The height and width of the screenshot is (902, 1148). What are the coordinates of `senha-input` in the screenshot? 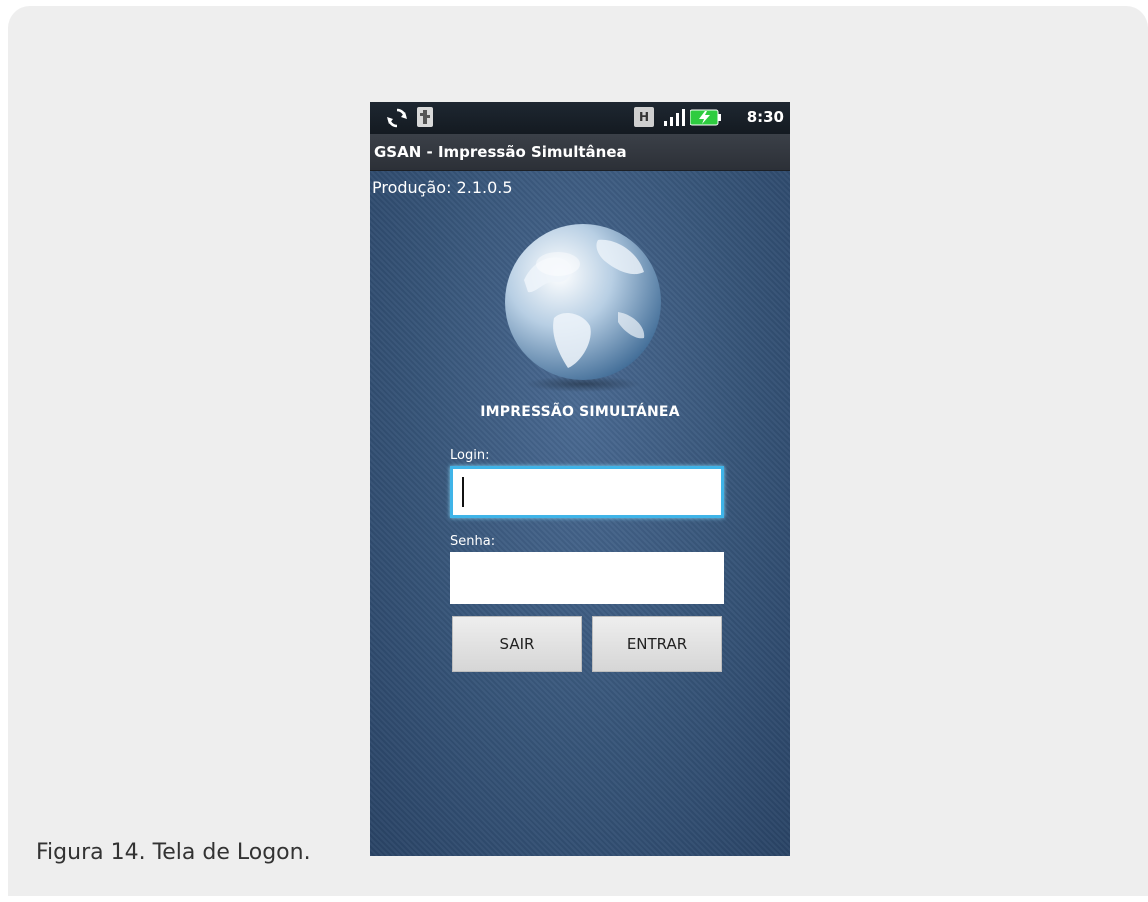 It's located at (587, 578).